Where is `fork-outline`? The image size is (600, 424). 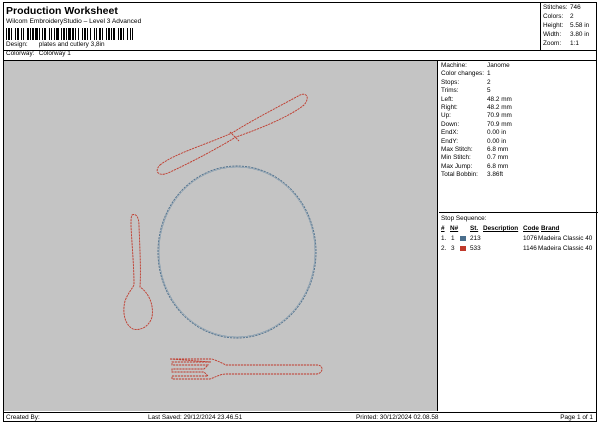 fork-outline is located at coordinates (246, 369).